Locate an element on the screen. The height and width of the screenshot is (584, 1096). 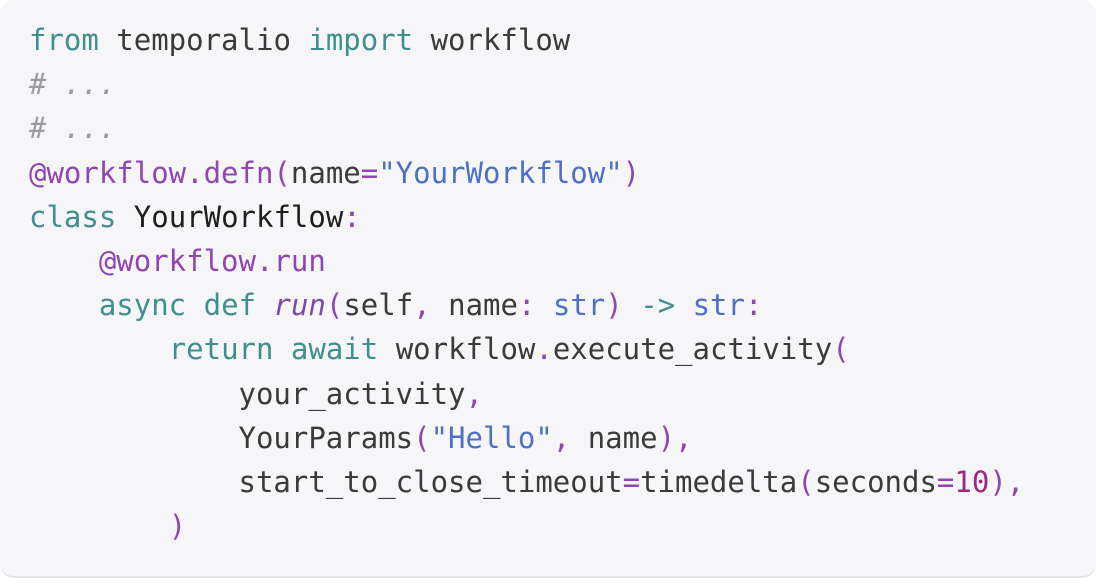
code-line: @workflow.defn(name="YourWorkflow") is located at coordinates (562, 173).